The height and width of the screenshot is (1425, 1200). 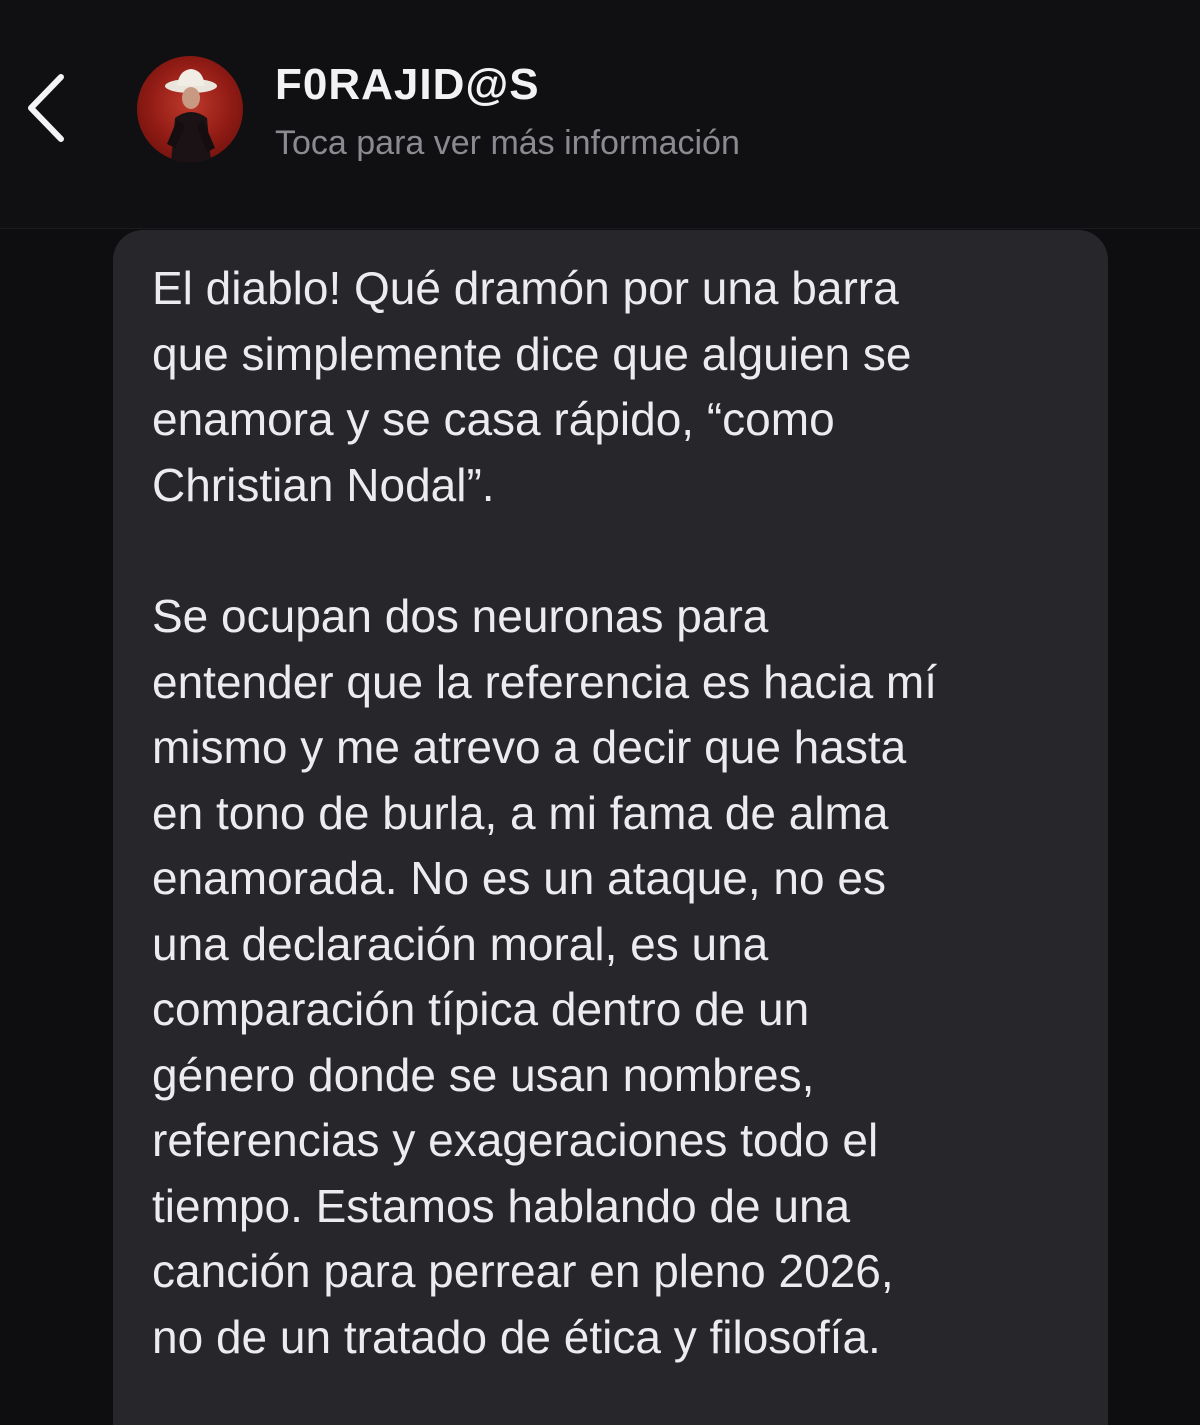 I want to click on message-line: Se ocupan dos neuronas para, so click(x=460, y=616).